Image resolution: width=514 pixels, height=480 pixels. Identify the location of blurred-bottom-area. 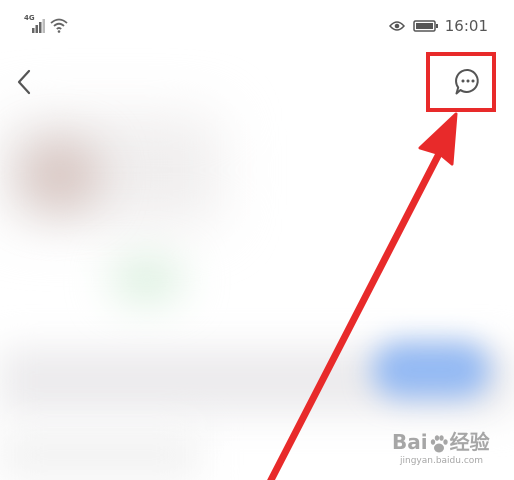
(100, 455).